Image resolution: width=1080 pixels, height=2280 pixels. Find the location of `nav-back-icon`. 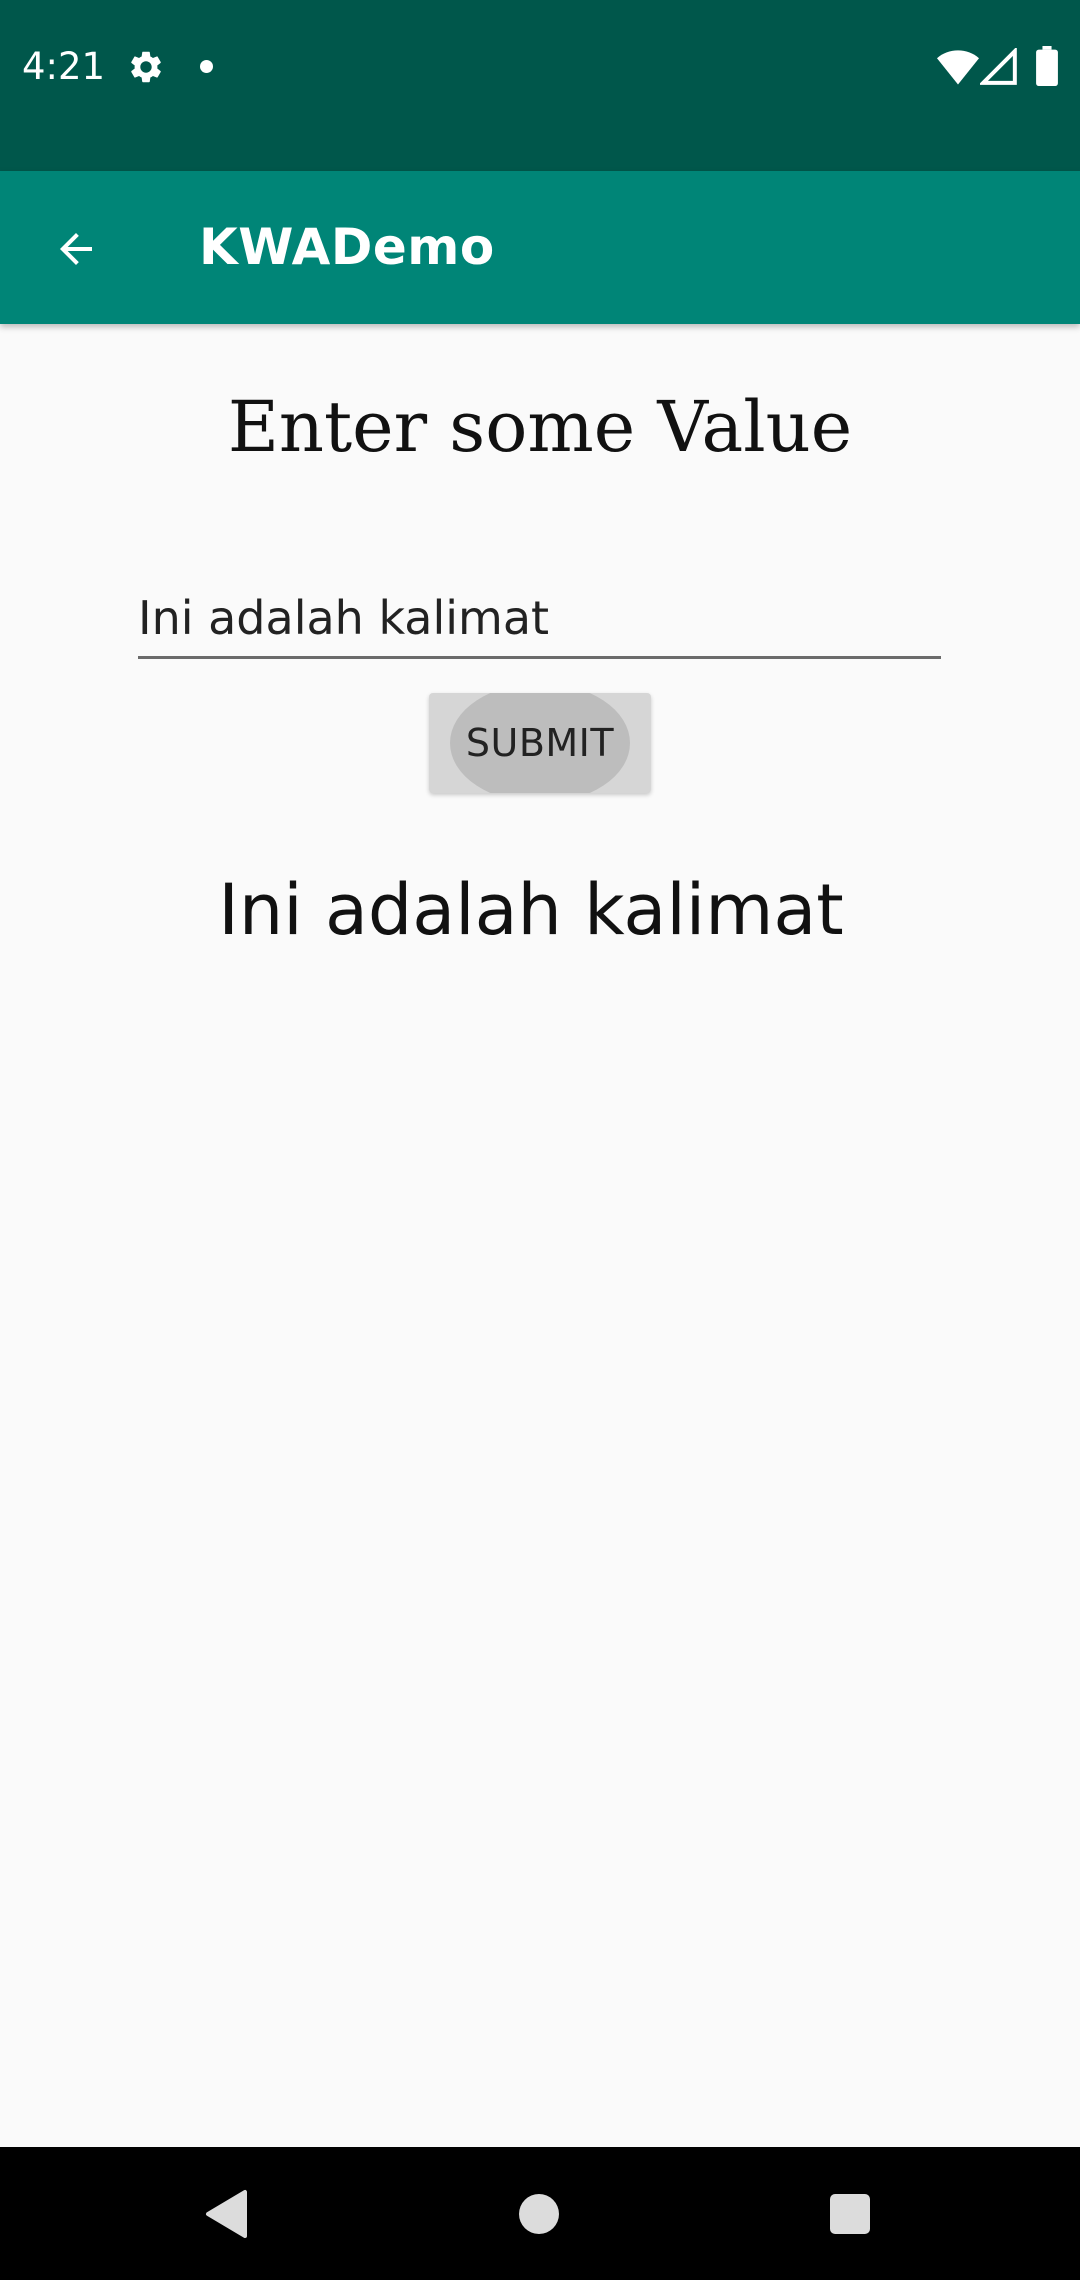

nav-back-icon is located at coordinates (227, 2214).